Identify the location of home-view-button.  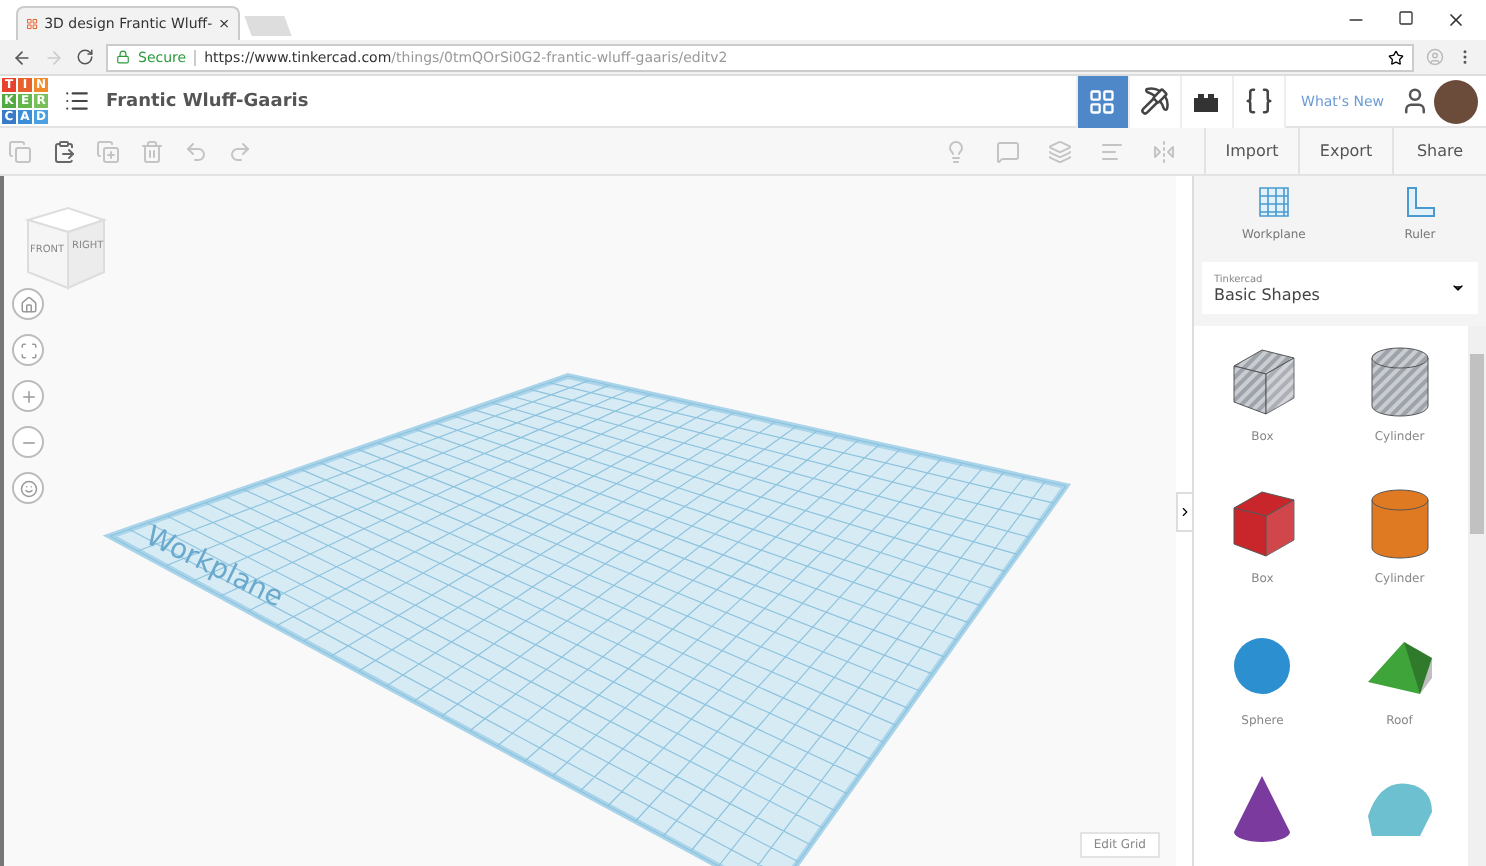
(28, 304).